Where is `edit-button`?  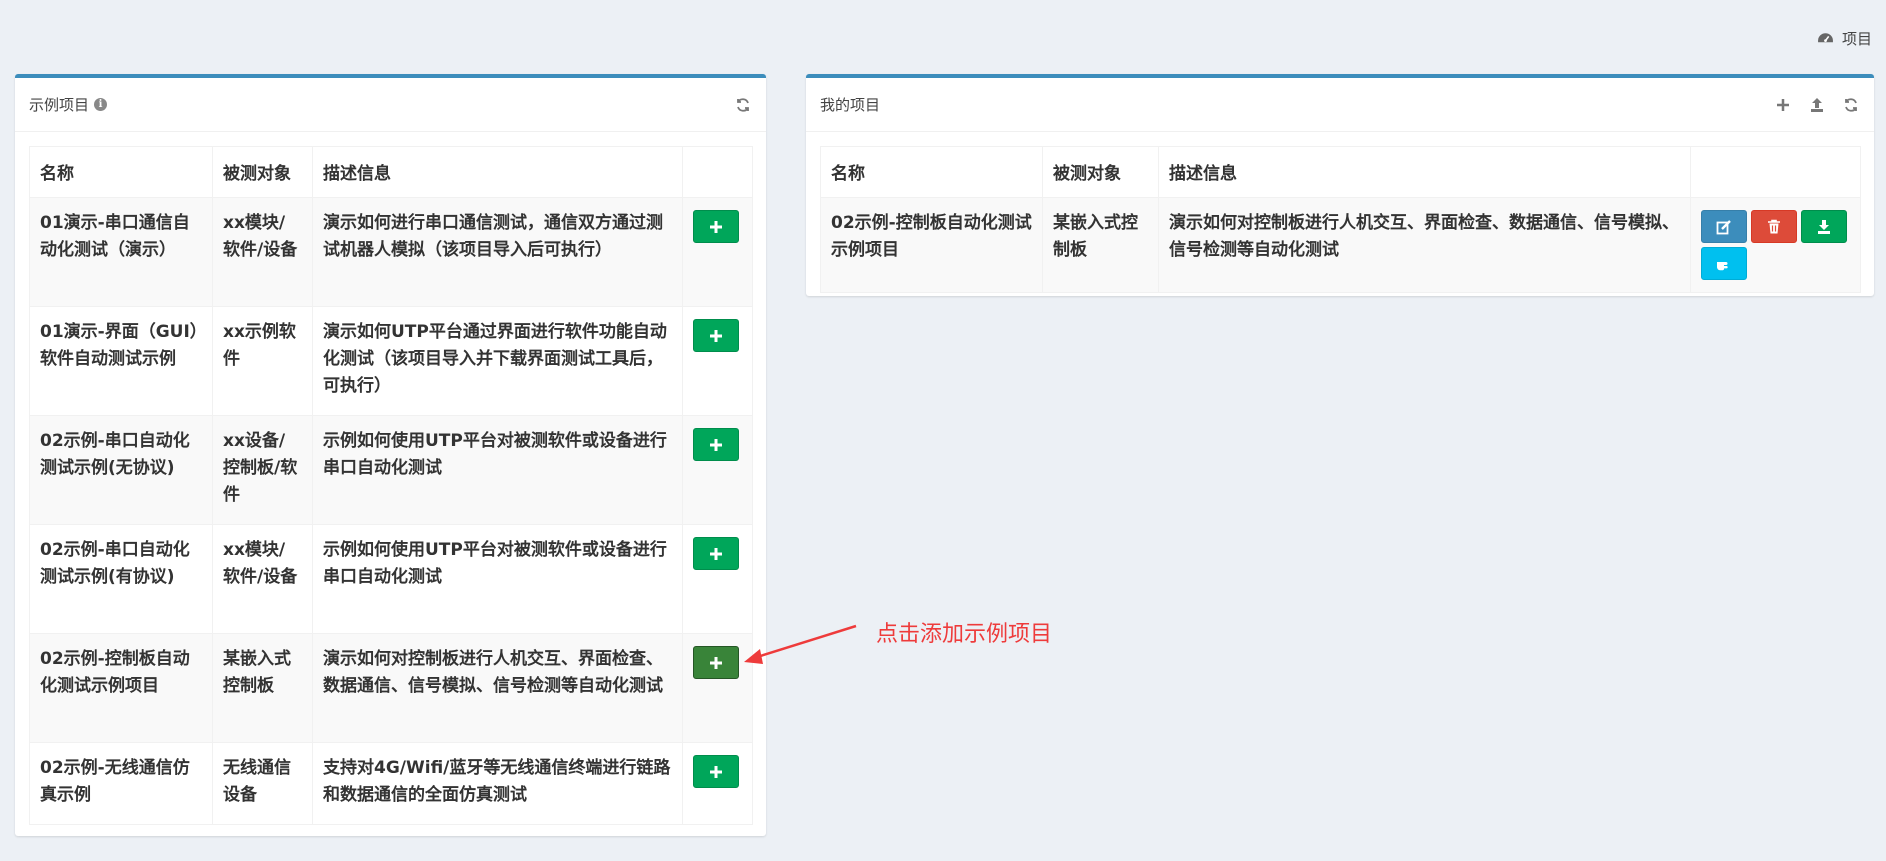 edit-button is located at coordinates (1724, 226).